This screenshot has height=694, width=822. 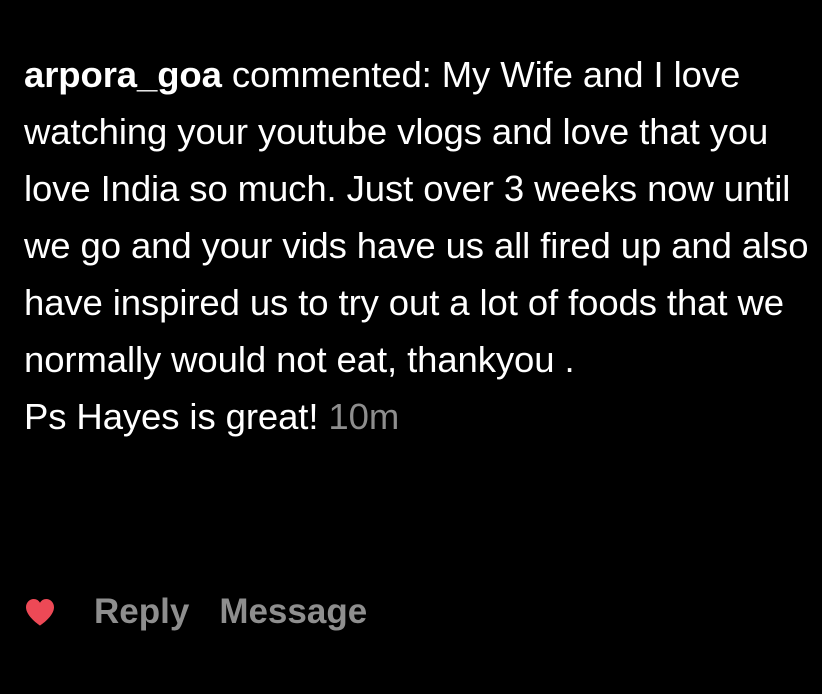 What do you see at coordinates (419, 416) in the screenshot?
I see `comment-postscript-line: Ps Hayes is great! 10m` at bounding box center [419, 416].